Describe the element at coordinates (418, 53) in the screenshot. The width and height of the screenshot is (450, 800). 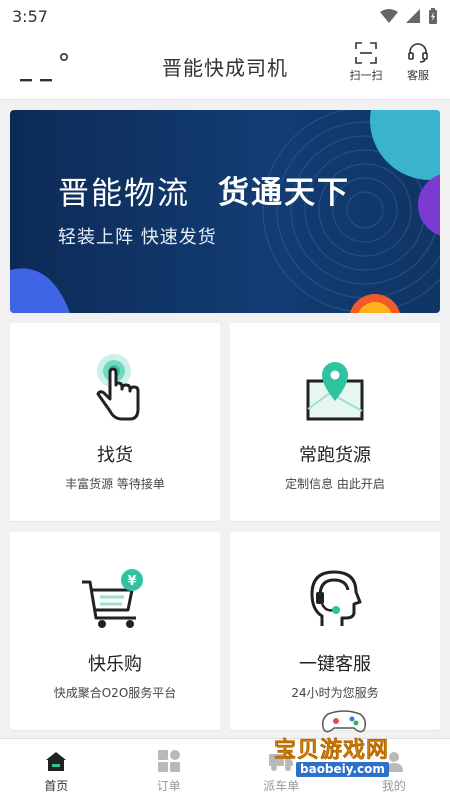
I see `headset-icon` at that location.